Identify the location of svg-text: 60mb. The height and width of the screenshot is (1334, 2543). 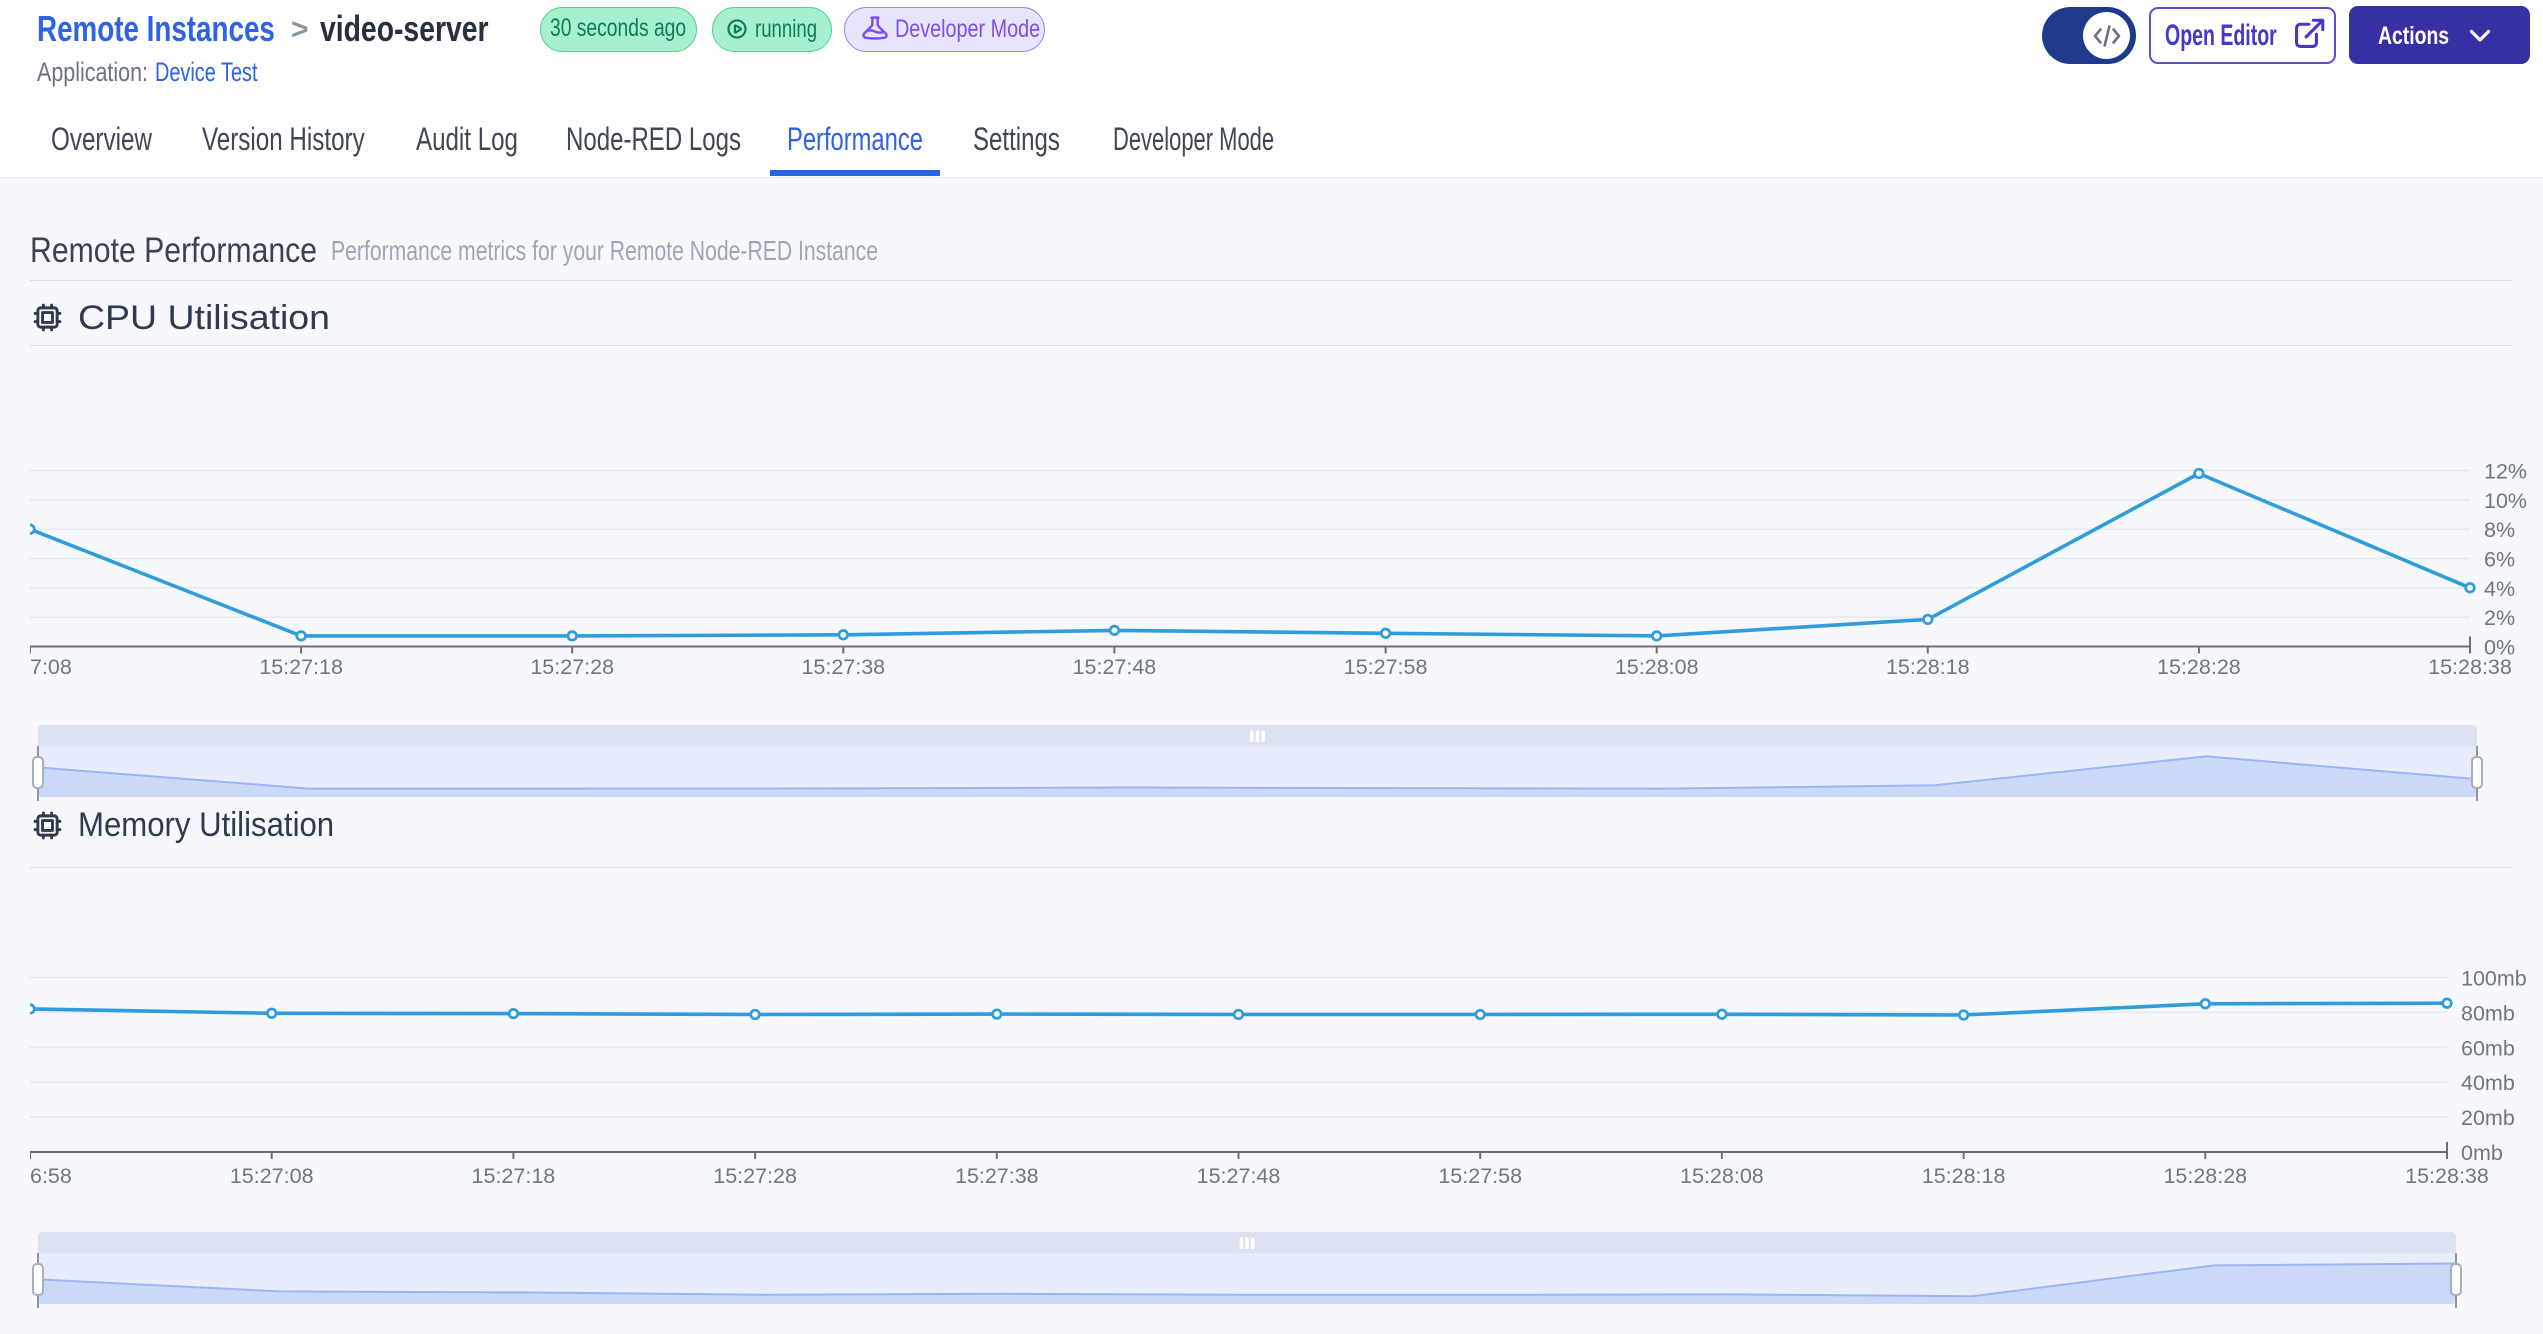
(2488, 1048).